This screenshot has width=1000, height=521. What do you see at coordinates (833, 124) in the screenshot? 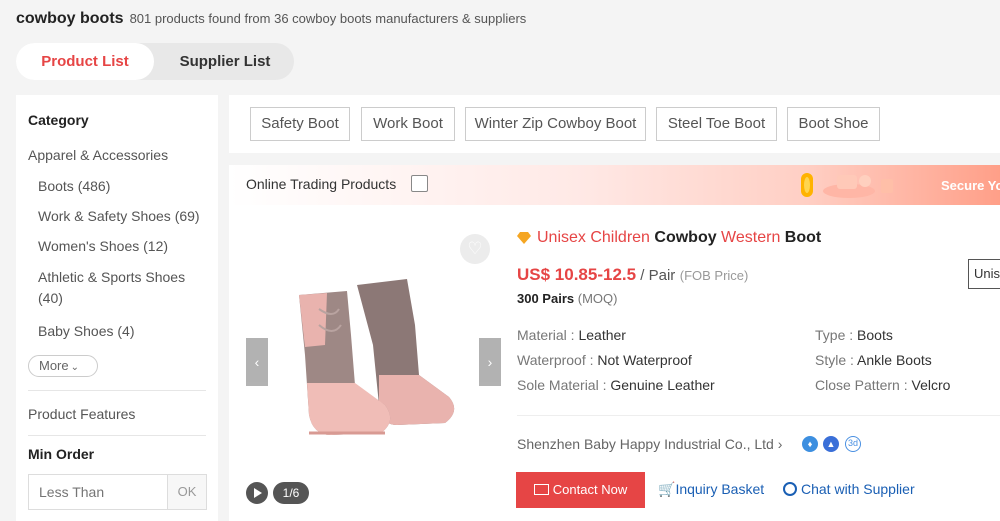
I see `chip-boot-shoe: Boot Shoe` at bounding box center [833, 124].